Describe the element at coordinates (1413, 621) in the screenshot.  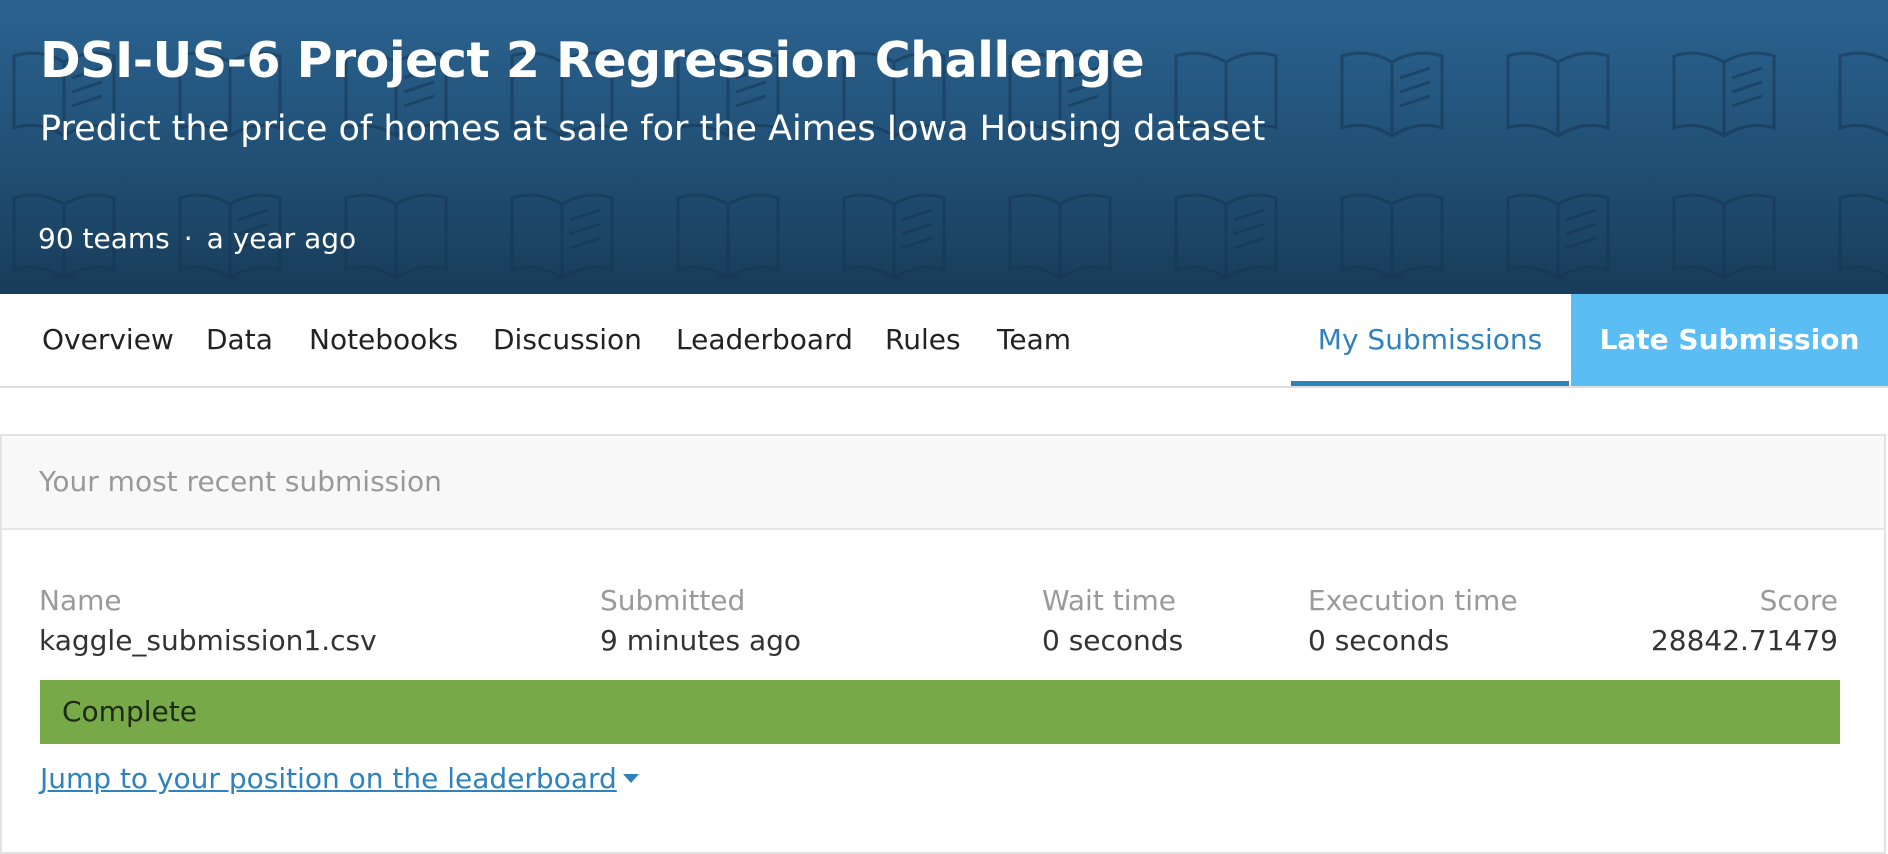
I see `execution-time-column: Execution time 0 seconds` at that location.